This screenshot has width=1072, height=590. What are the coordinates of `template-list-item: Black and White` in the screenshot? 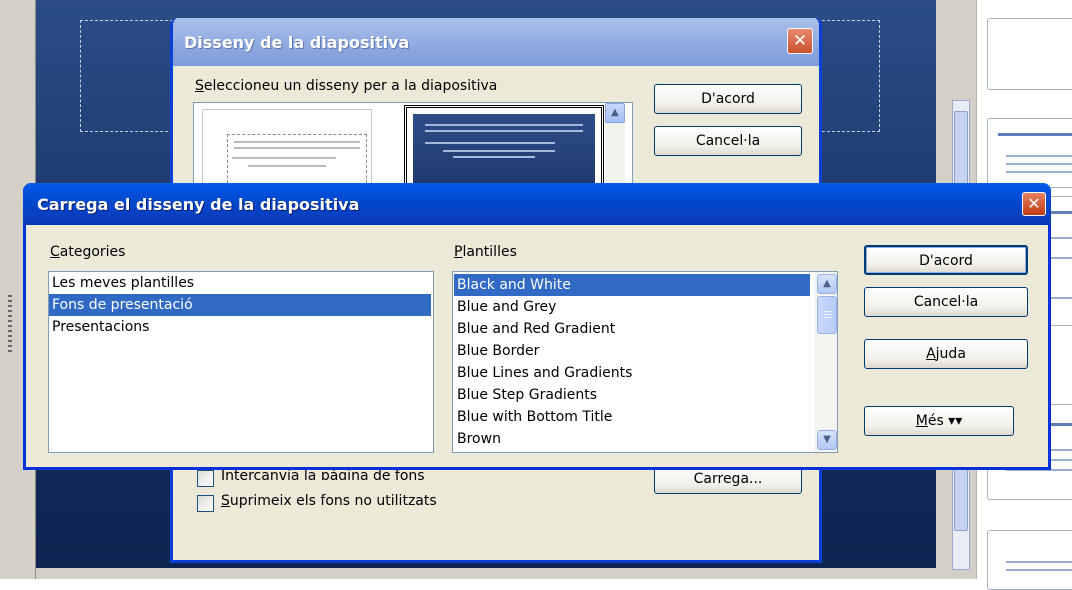 It's located at (632, 285).